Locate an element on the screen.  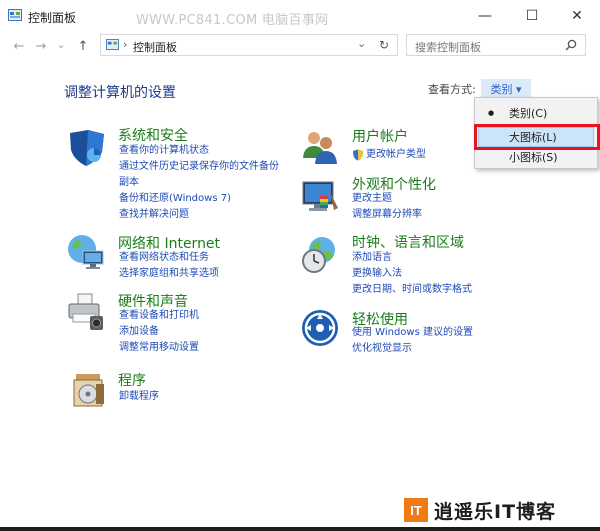
maximize-icon: ☐ is located at coordinates (532, 15).